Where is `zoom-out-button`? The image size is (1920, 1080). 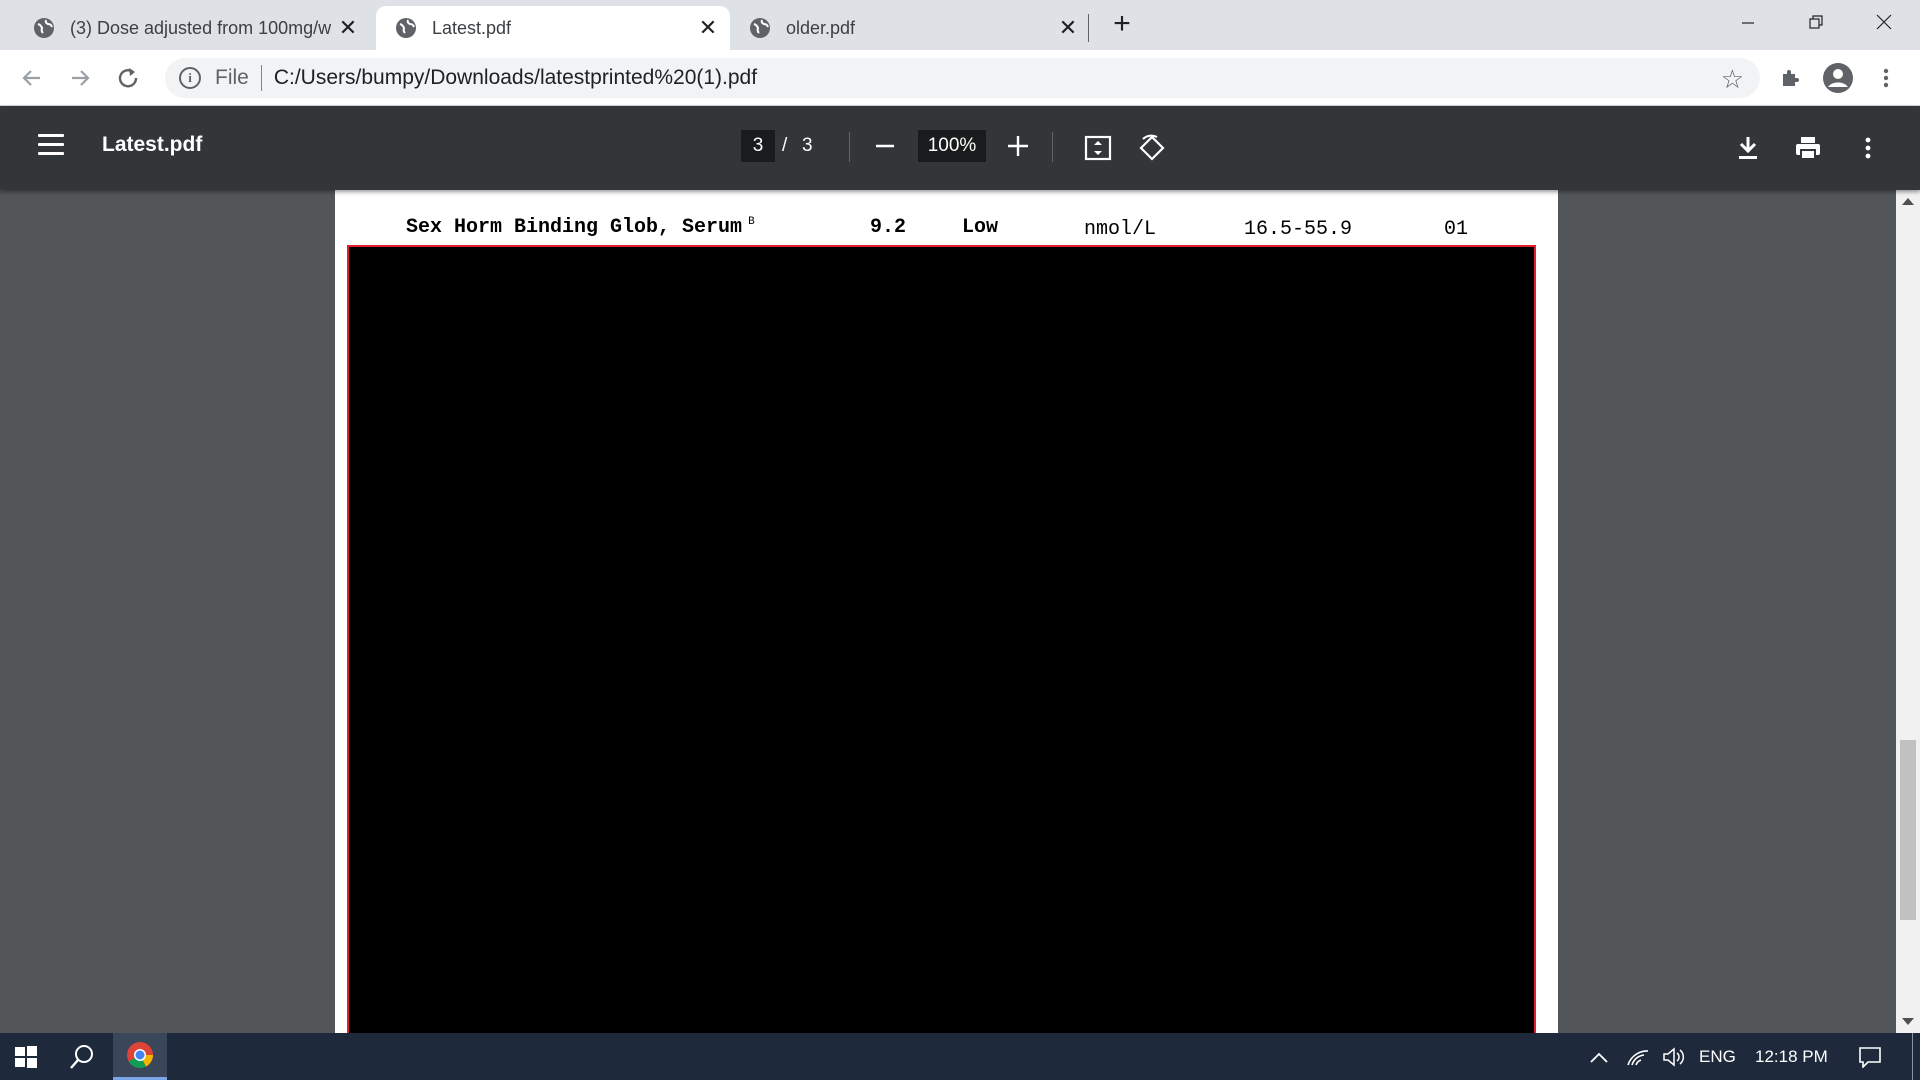
zoom-out-button is located at coordinates (885, 146).